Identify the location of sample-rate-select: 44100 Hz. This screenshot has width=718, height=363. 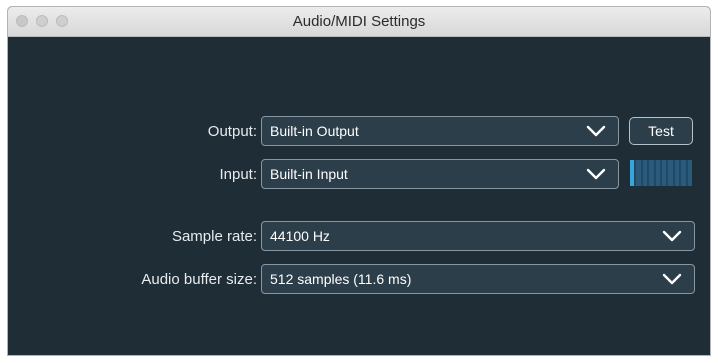
(478, 236).